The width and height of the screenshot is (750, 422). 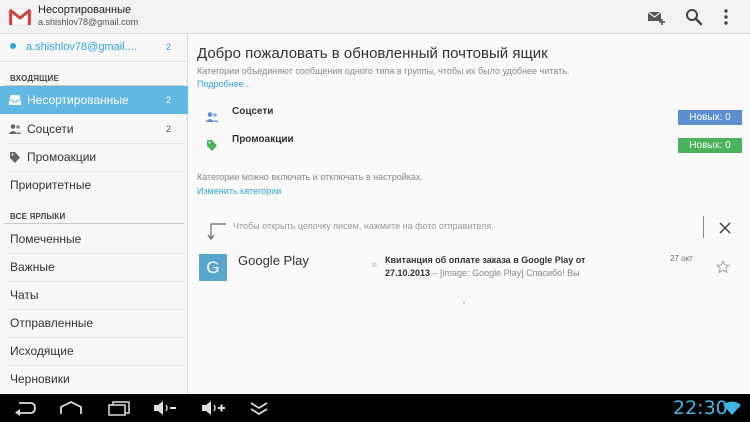 I want to click on account-selector: a.shishlov78@gmail.... 2, so click(x=94, y=48).